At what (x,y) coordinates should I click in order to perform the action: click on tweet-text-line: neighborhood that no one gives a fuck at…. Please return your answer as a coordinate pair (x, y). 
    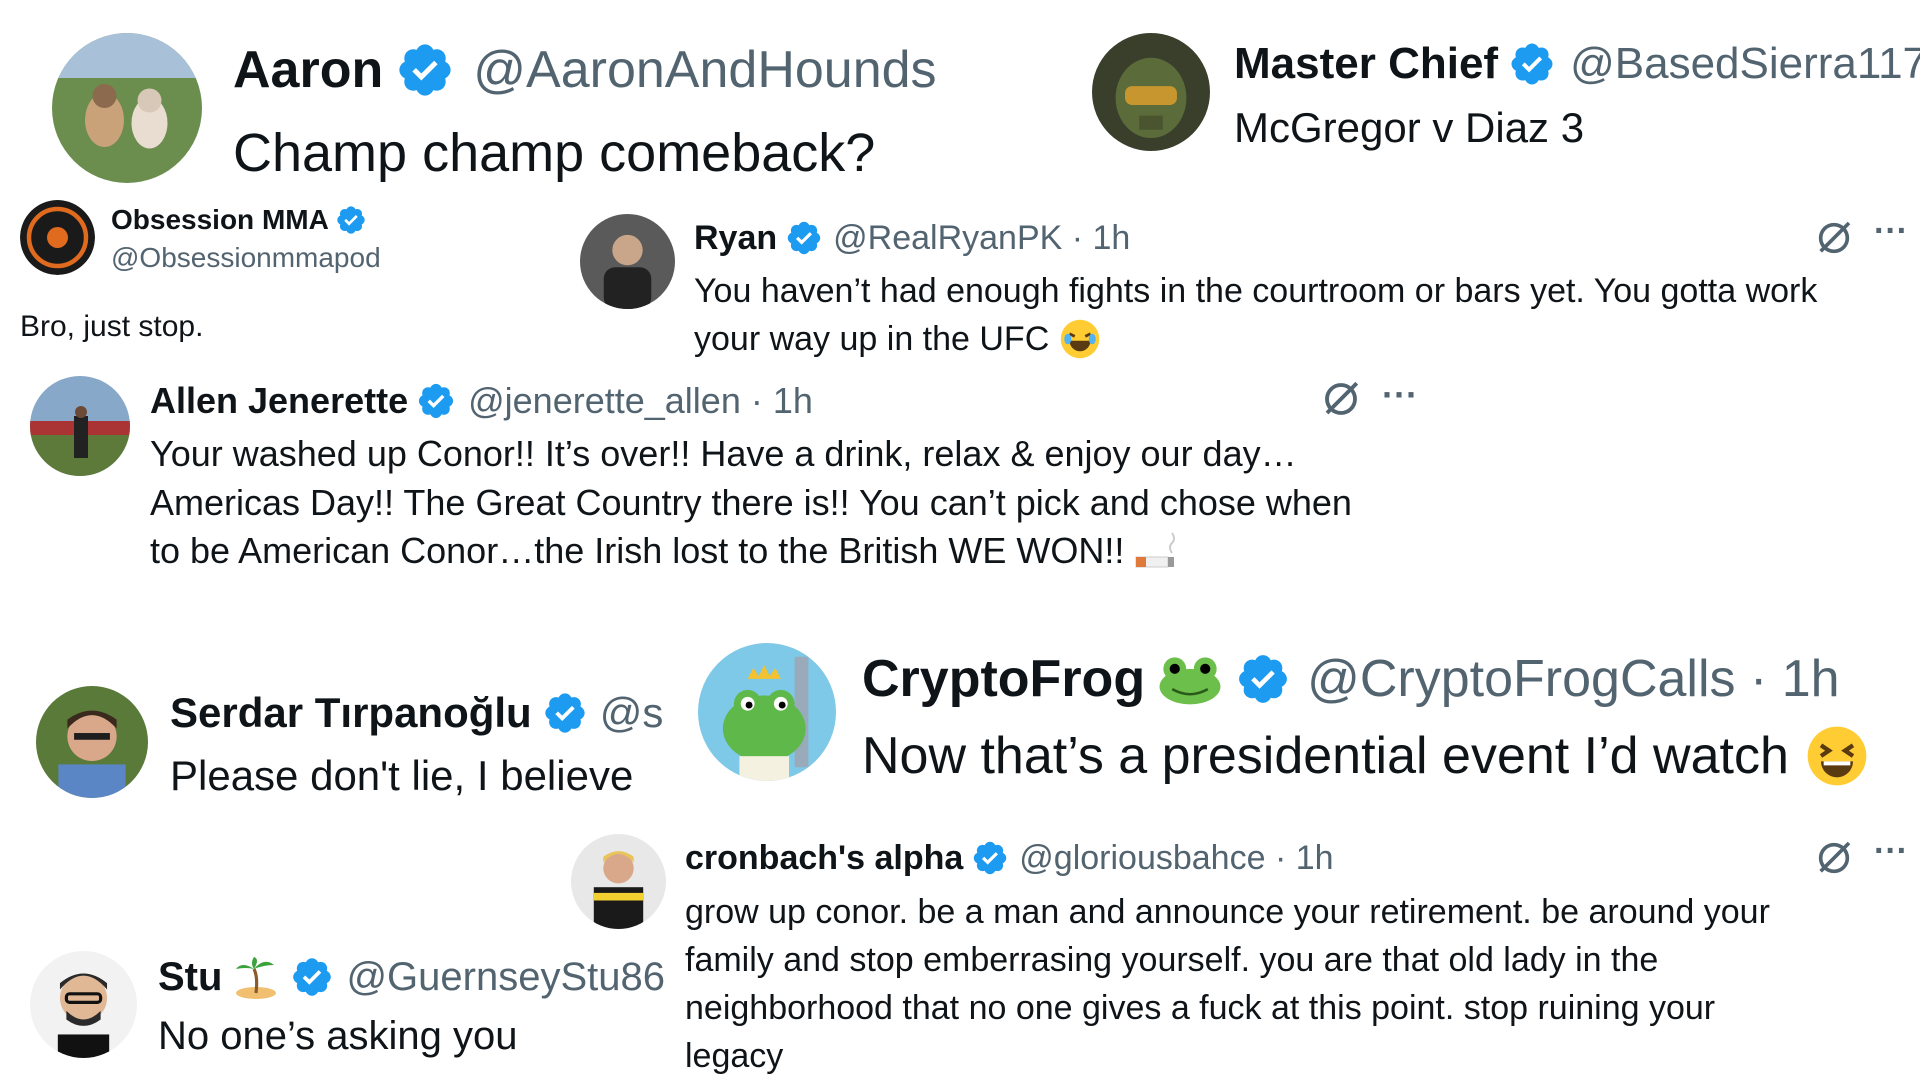
    Looking at the image, I should click on (1200, 1008).